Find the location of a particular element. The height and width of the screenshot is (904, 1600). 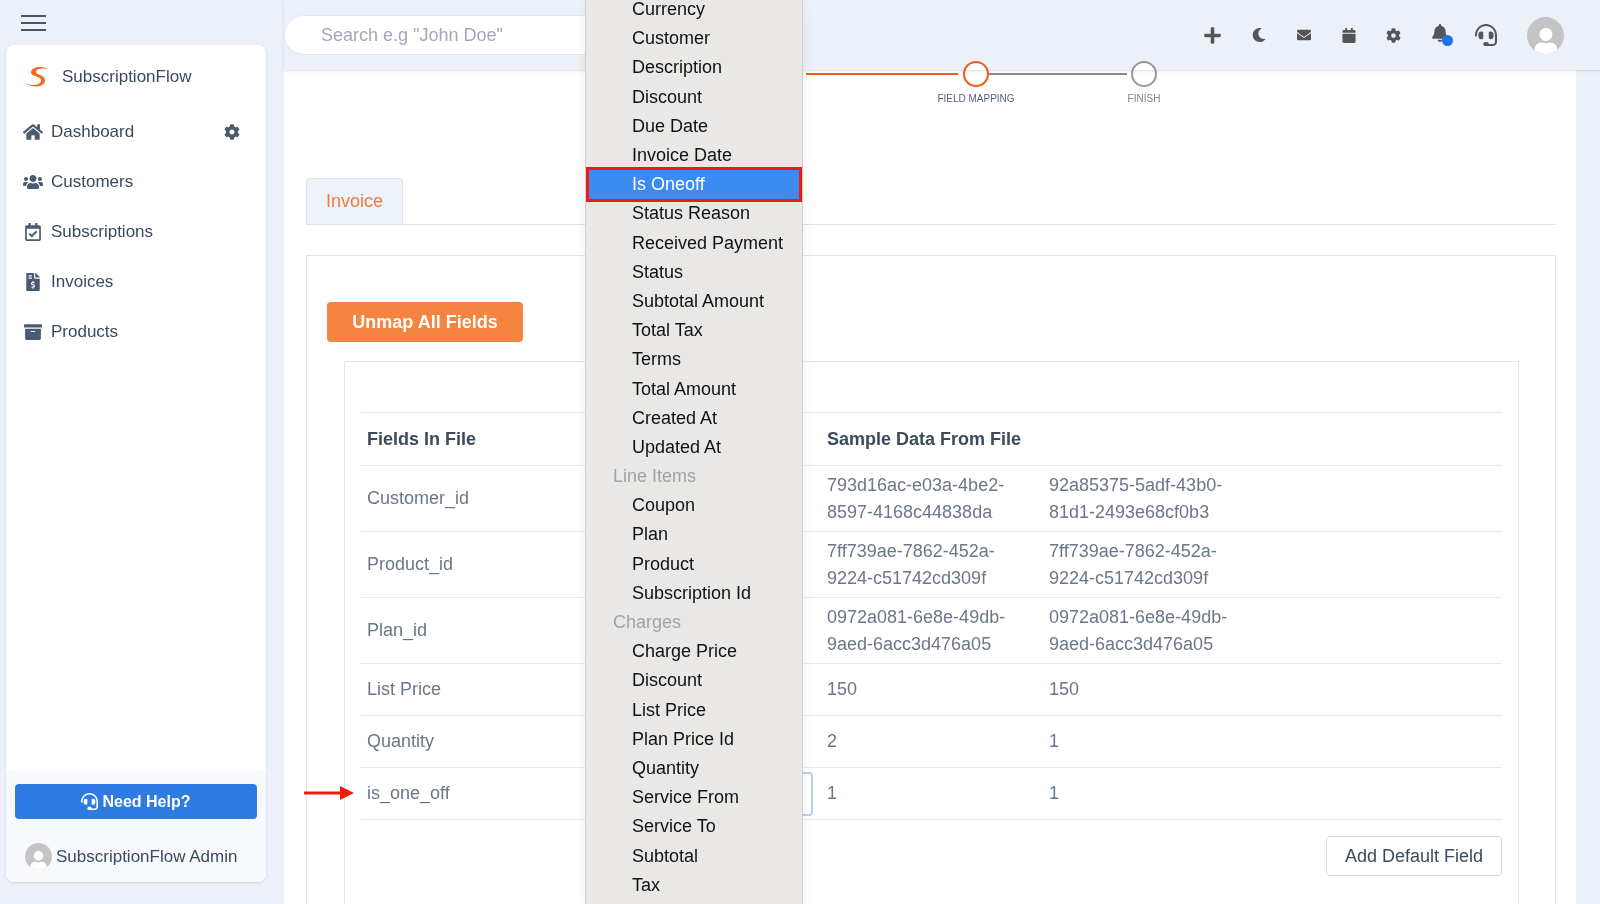

menu-group-label: Line Items is located at coordinates (655, 477).